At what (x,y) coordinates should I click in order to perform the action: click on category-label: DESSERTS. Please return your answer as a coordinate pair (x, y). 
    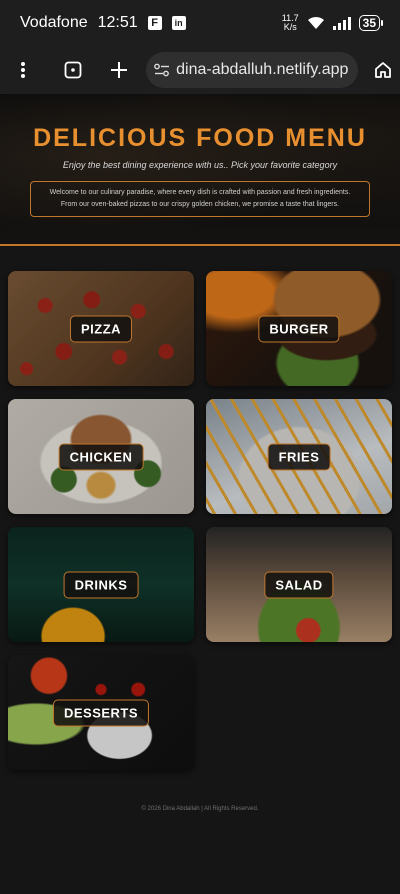
    Looking at the image, I should click on (101, 712).